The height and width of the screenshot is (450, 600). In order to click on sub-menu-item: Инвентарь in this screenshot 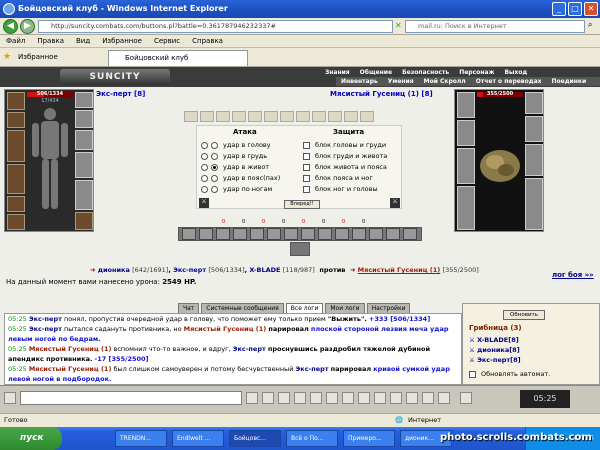, I will do `click(359, 81)`.